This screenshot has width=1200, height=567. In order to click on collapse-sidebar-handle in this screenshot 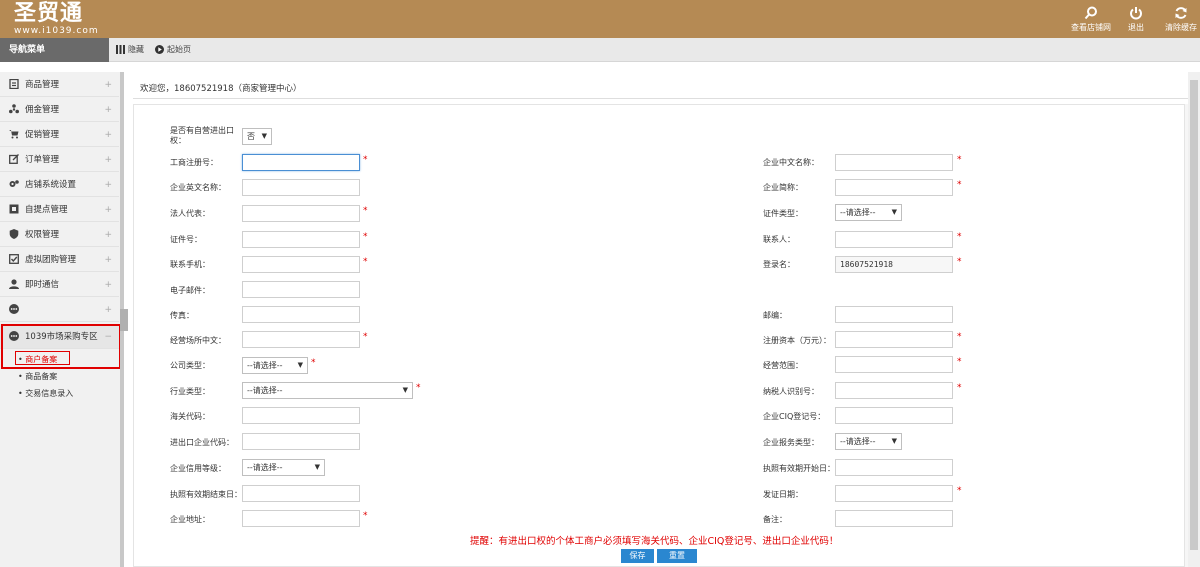, I will do `click(124, 320)`.